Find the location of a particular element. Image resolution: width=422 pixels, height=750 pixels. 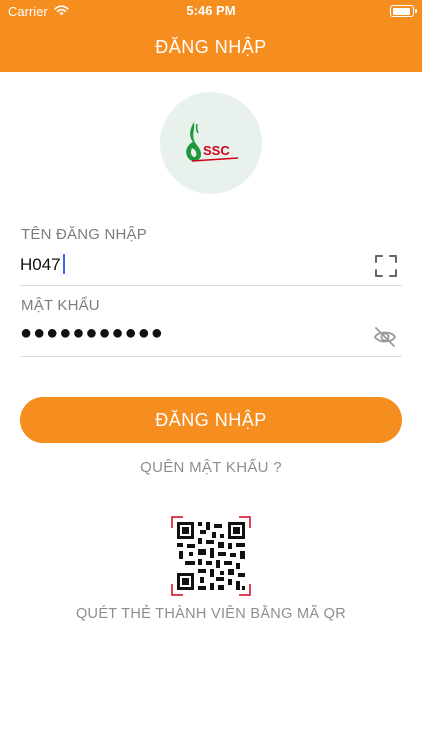

status-bar: Carrier 5:46 PM is located at coordinates (211, 11).